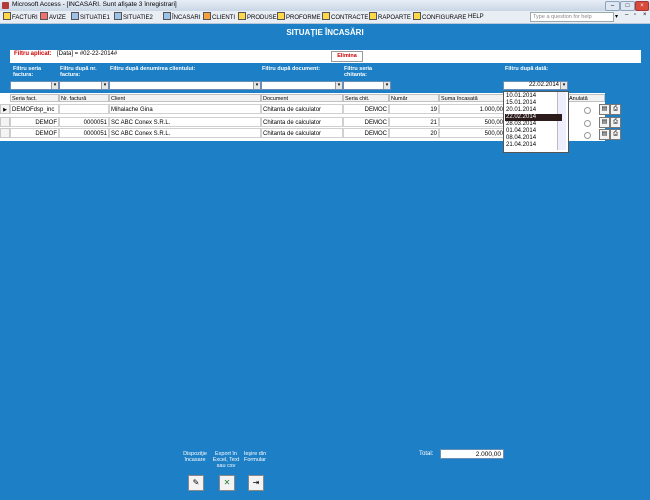 The width and height of the screenshot is (650, 500). I want to click on exit-form-label: Ieşire din Formular, so click(255, 457).